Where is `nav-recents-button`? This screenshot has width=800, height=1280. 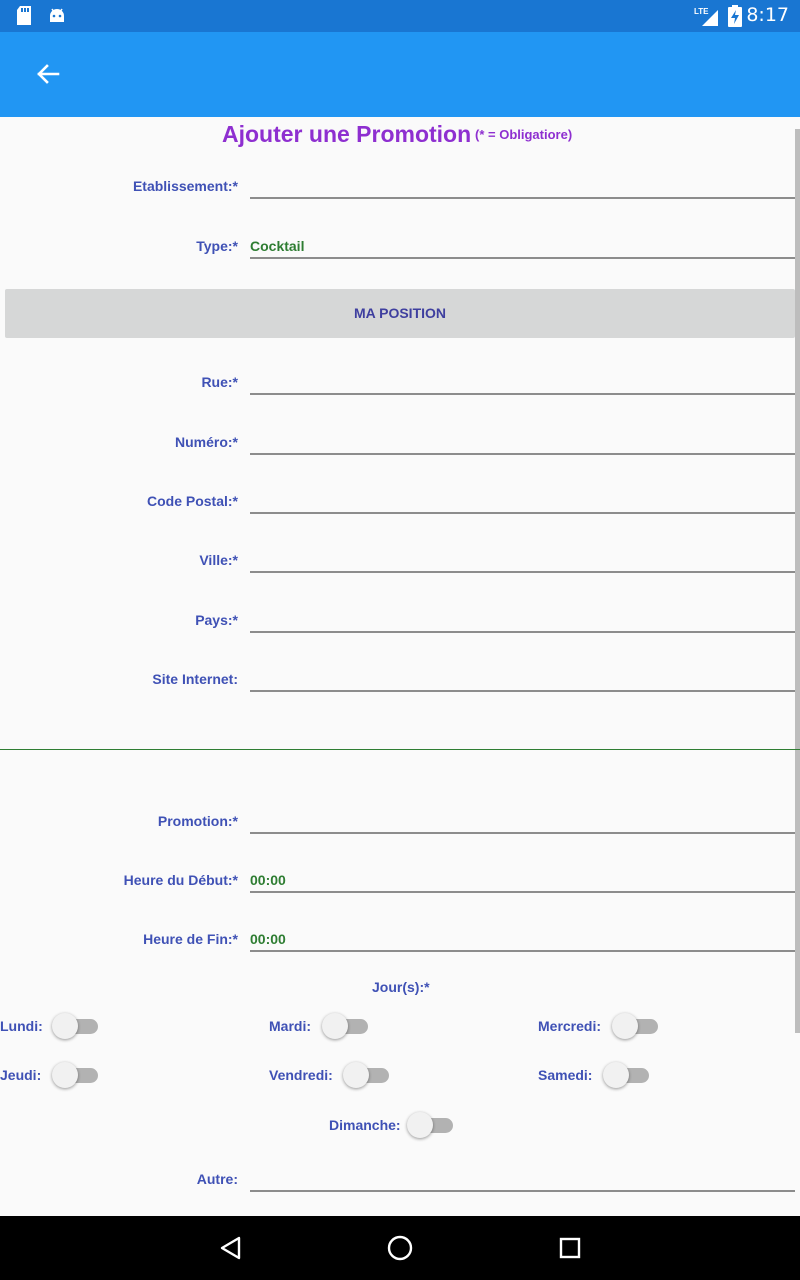
nav-recents-button is located at coordinates (570, 1248).